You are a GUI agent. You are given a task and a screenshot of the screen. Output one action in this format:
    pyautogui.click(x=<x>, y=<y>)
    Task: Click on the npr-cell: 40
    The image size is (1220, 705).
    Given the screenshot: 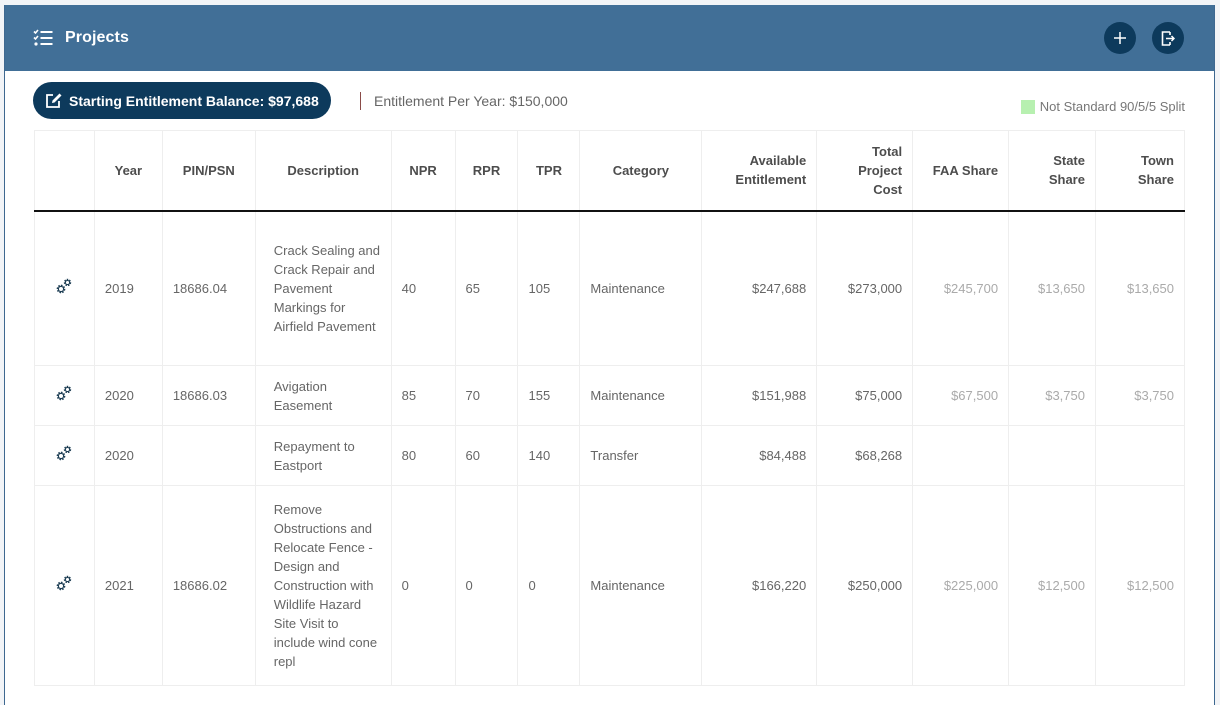 What is the action you would take?
    pyautogui.click(x=423, y=288)
    